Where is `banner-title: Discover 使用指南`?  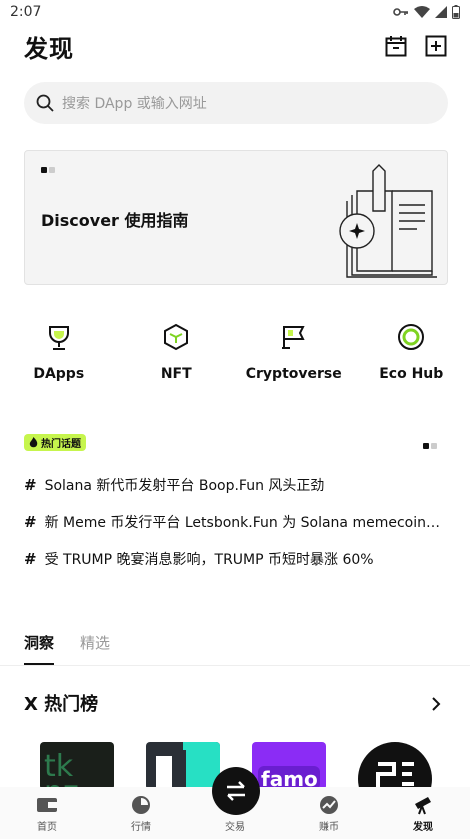
banner-title: Discover 使用指南 is located at coordinates (115, 220).